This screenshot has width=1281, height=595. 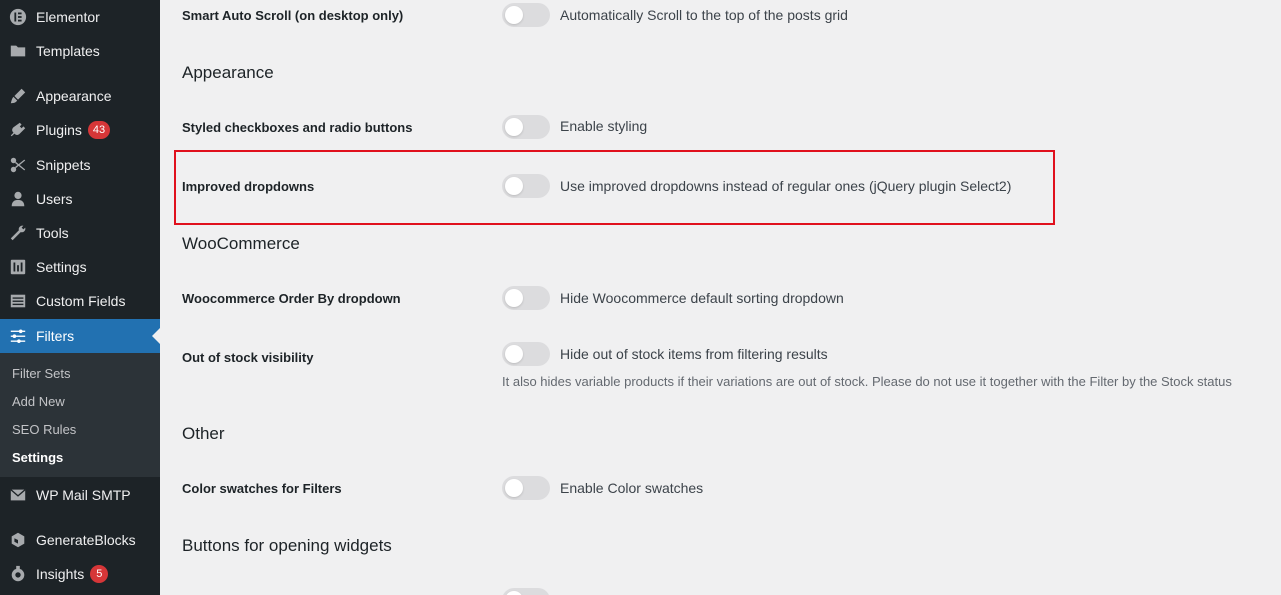 I want to click on smart-scroll-toggle, so click(x=526, y=15).